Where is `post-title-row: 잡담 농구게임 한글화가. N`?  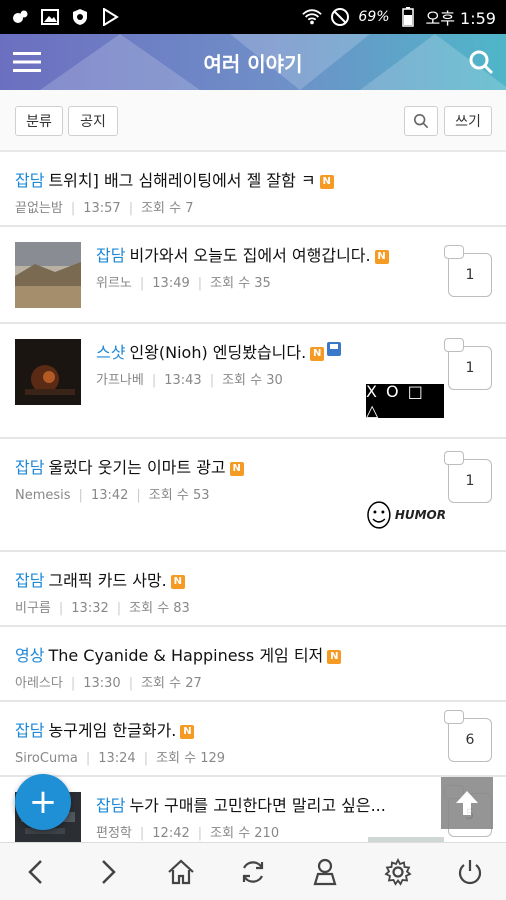
post-title-row: 잡담 농구게임 한글화가. N is located at coordinates (225, 729).